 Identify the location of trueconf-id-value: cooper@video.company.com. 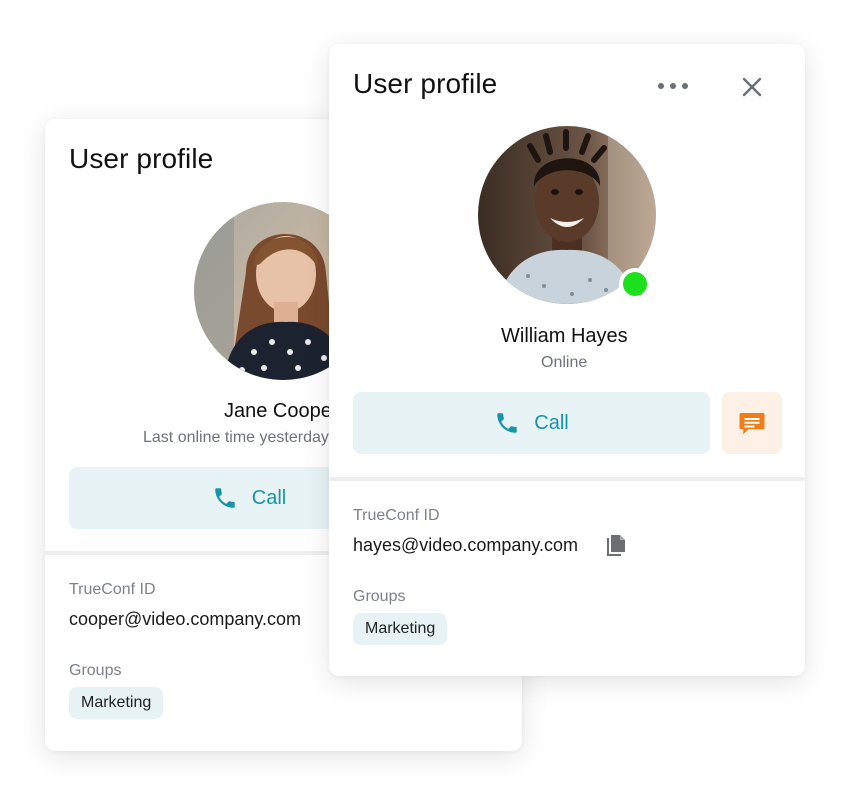
(185, 619).